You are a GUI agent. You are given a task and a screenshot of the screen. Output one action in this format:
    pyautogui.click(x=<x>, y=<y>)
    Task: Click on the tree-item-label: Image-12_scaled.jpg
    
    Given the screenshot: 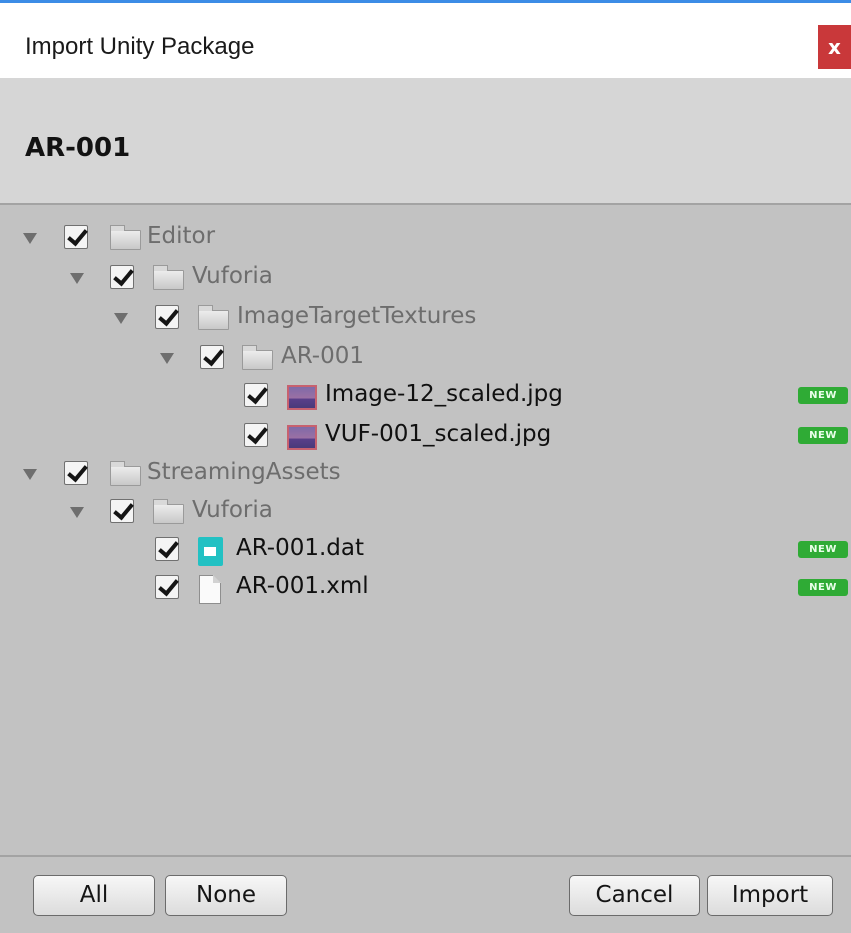 What is the action you would take?
    pyautogui.click(x=444, y=394)
    